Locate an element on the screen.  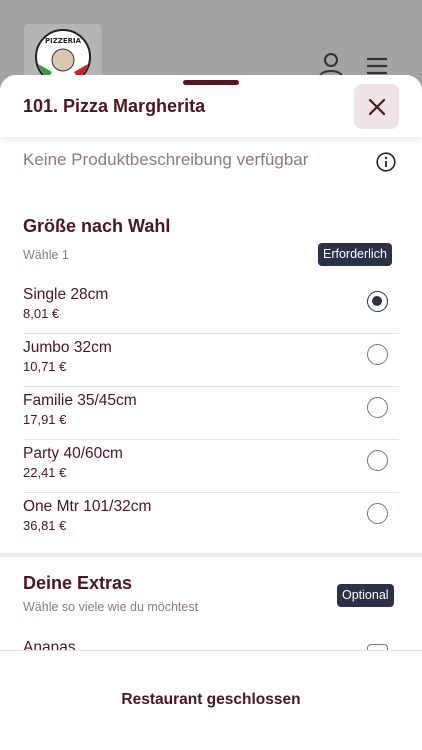
size-option-party: Party 40/60cm 22,41 € is located at coordinates (211, 466).